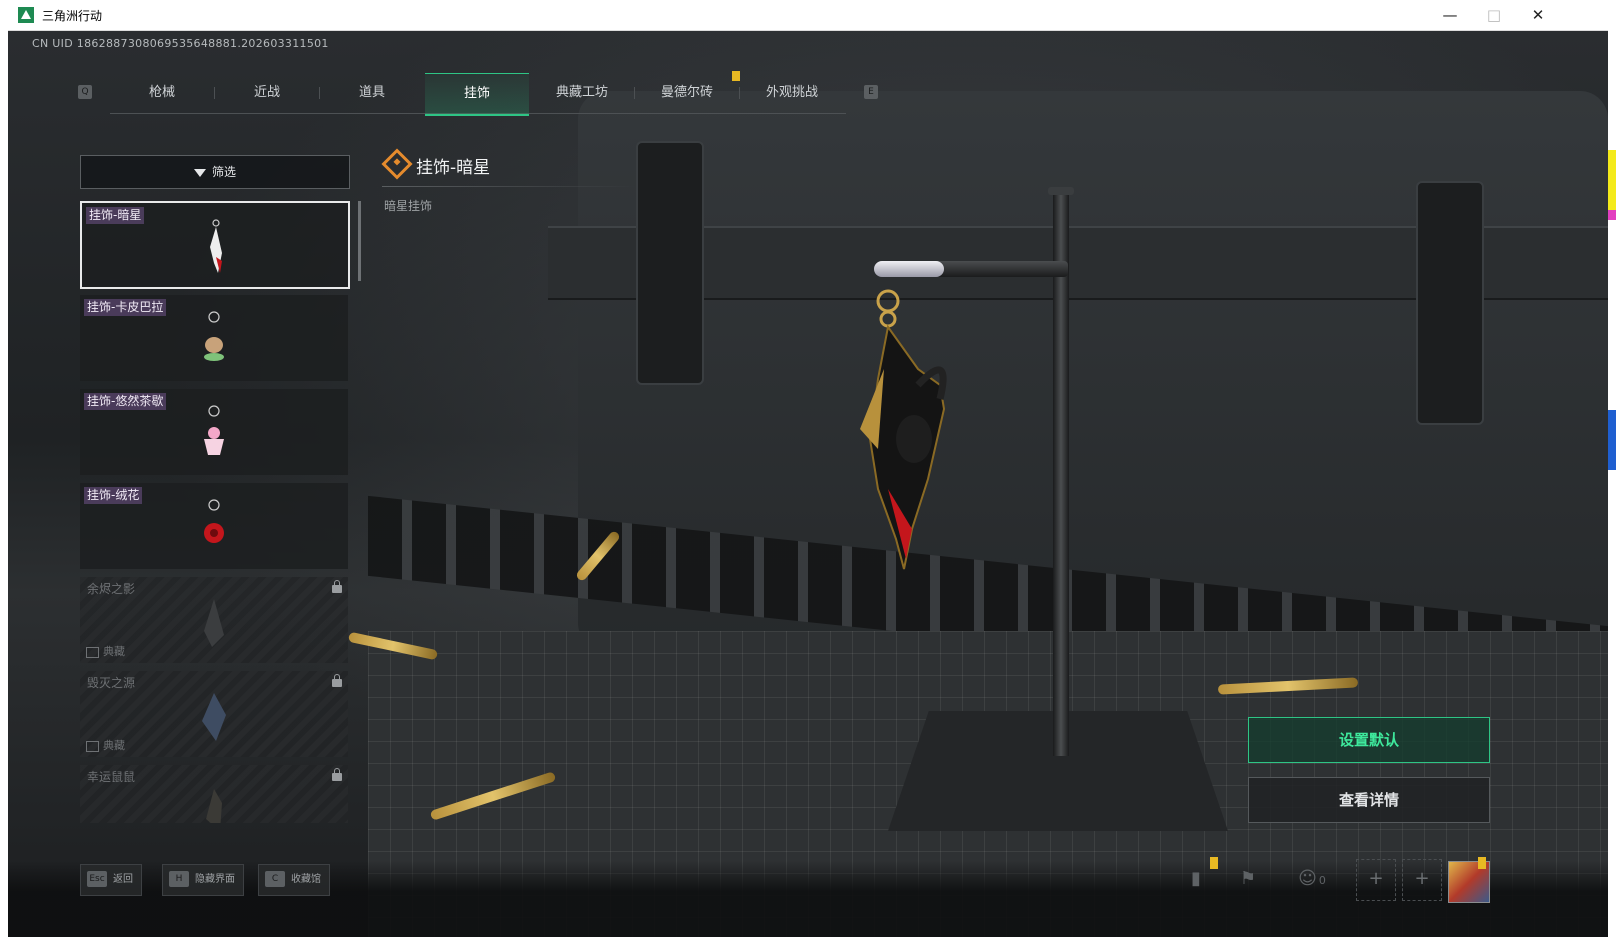 This screenshot has width=1616, height=939. Describe the element at coordinates (275, 879) in the screenshot. I see `hotkey-cap: C` at that location.